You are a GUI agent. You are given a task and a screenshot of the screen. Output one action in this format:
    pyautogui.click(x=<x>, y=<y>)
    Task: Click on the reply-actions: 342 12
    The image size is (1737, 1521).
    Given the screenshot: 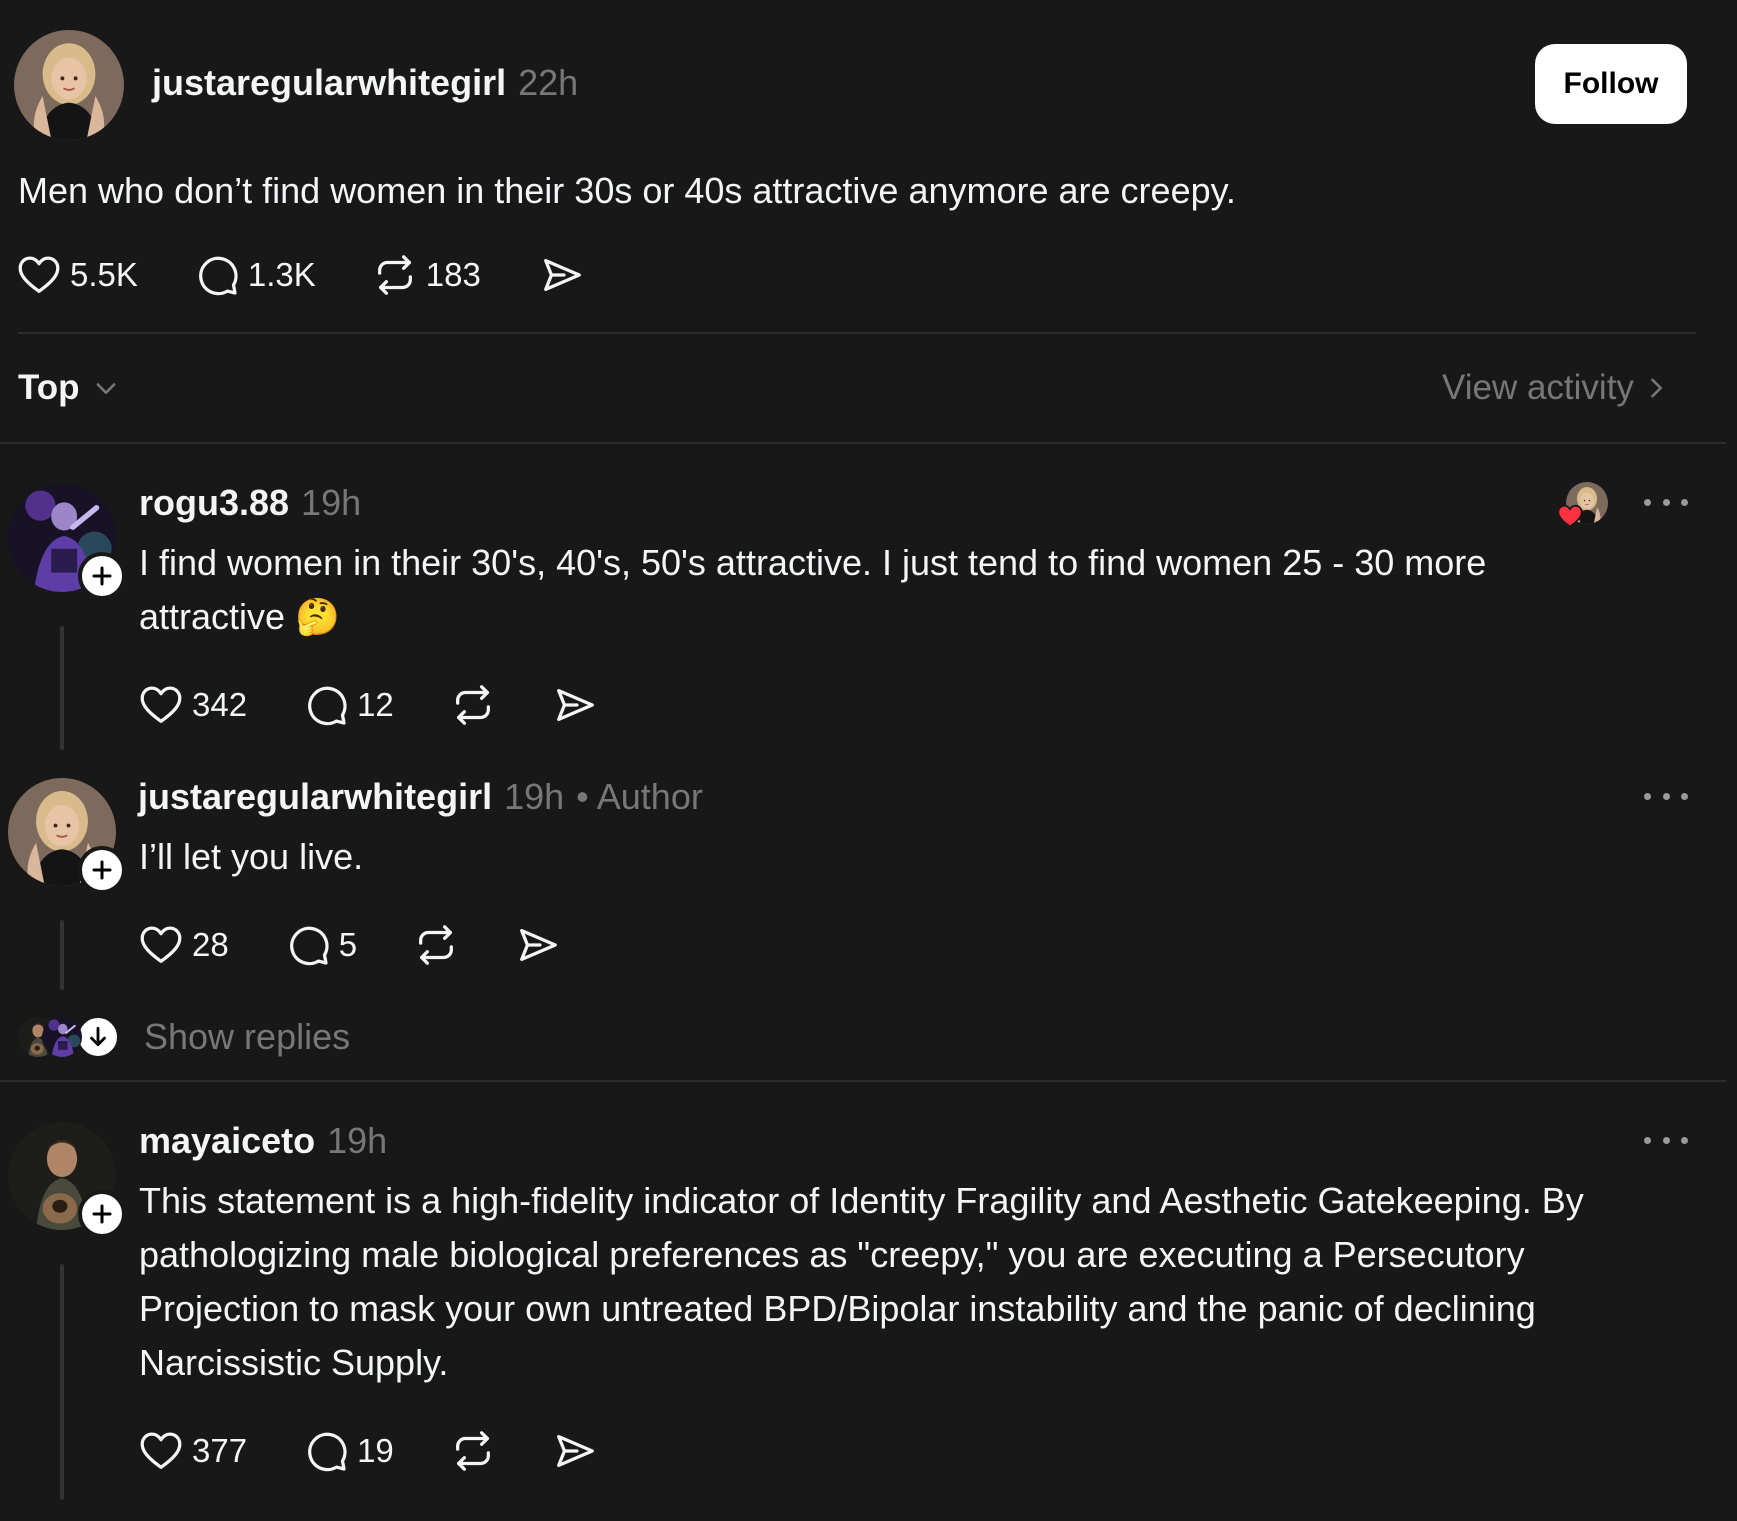 What is the action you would take?
    pyautogui.click(x=368, y=705)
    